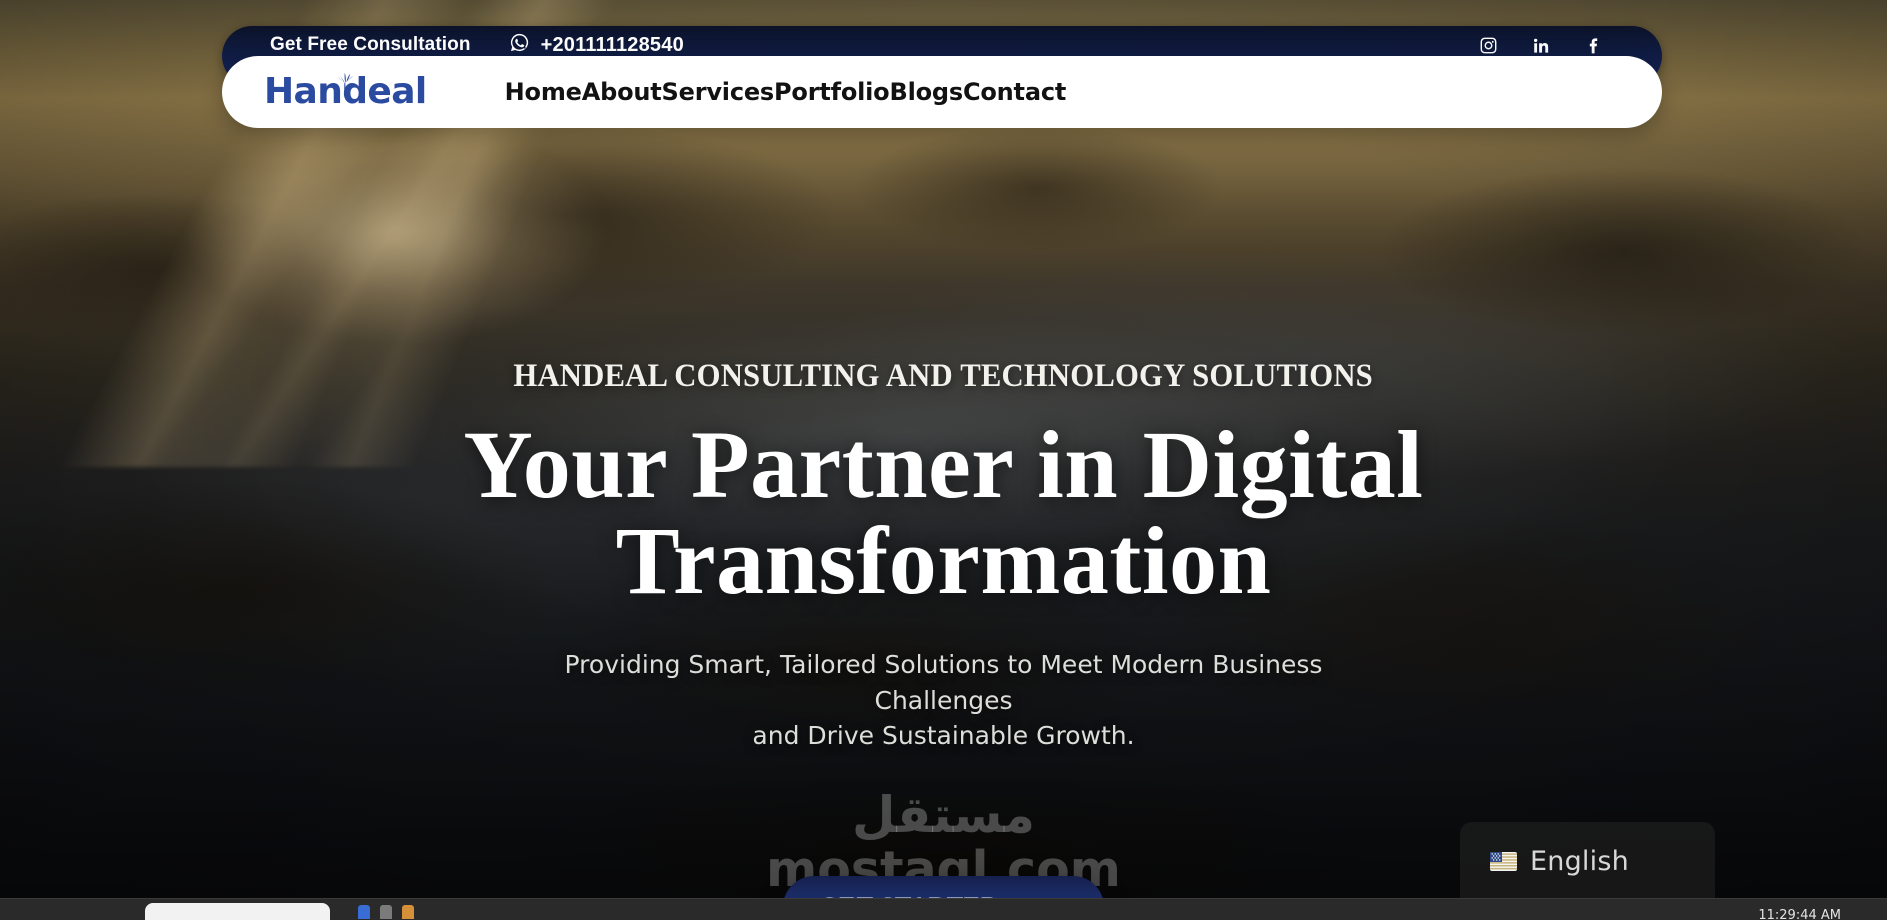  What do you see at coordinates (943, 560) in the screenshot?
I see `hero-headline-line-2: Transformation` at bounding box center [943, 560].